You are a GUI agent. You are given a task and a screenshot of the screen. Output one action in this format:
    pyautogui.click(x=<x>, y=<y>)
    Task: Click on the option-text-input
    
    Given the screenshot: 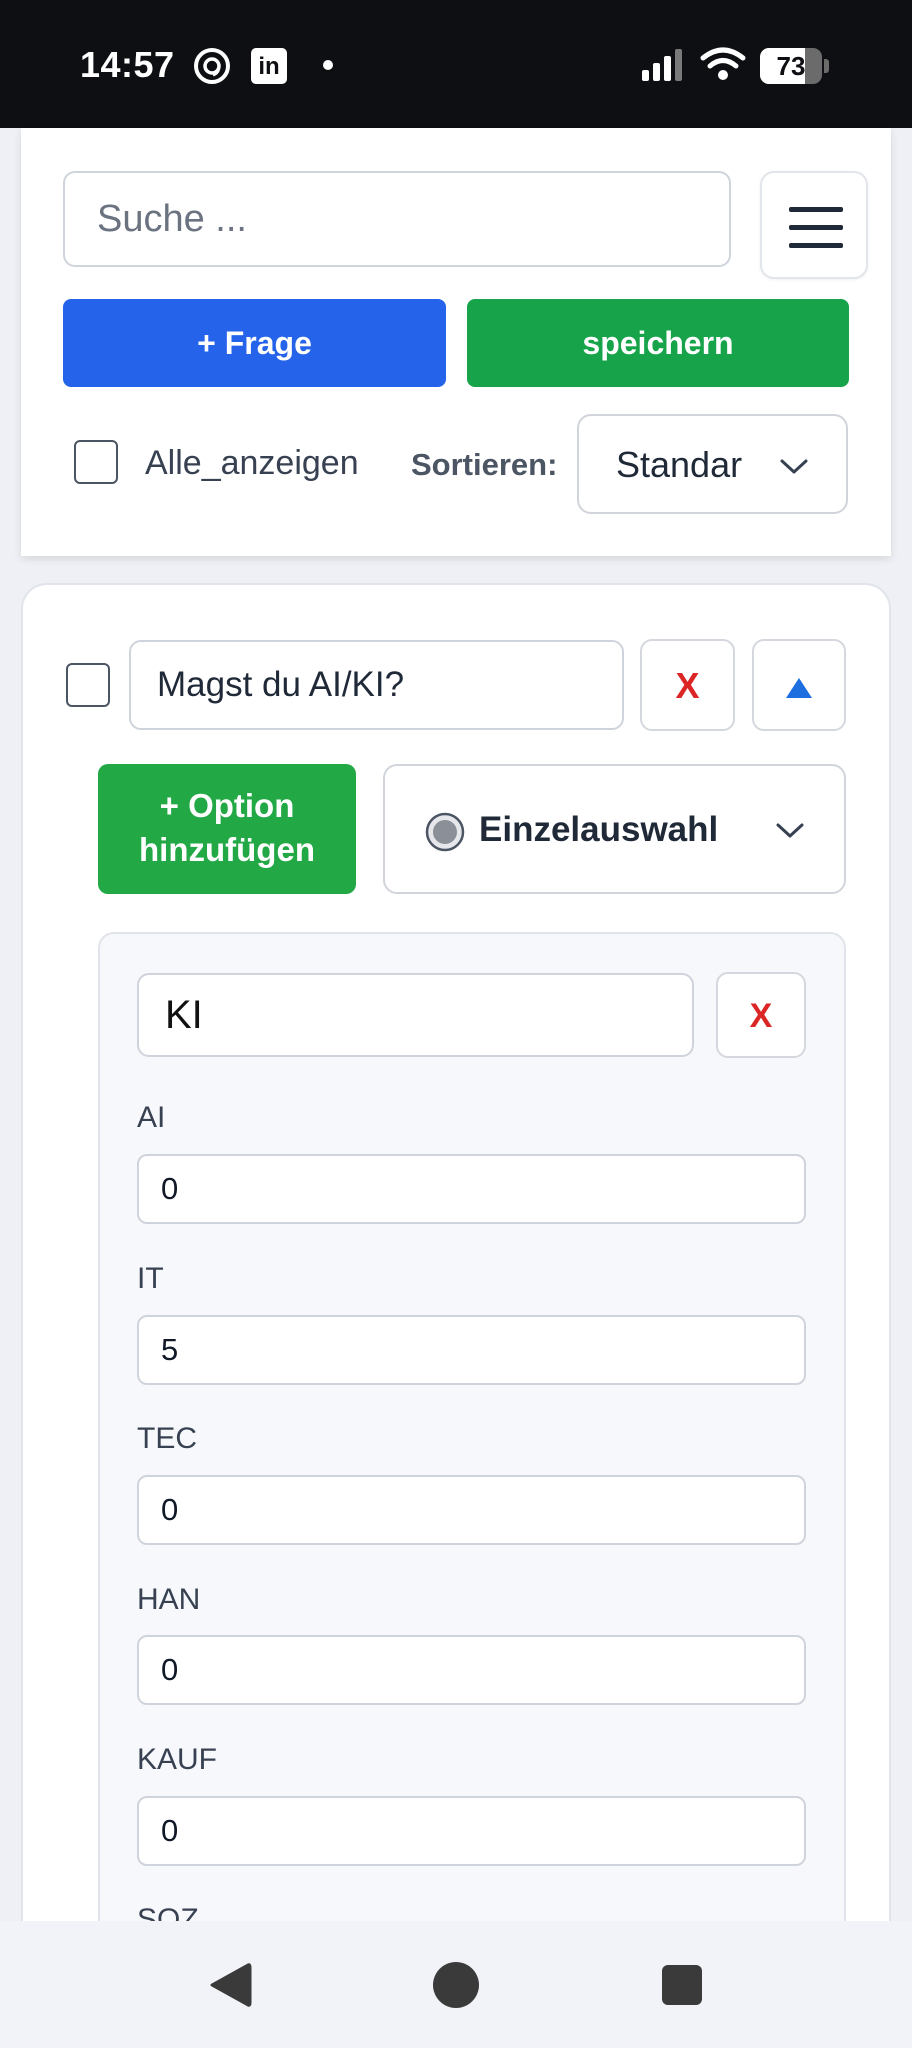 What is the action you would take?
    pyautogui.click(x=415, y=1015)
    